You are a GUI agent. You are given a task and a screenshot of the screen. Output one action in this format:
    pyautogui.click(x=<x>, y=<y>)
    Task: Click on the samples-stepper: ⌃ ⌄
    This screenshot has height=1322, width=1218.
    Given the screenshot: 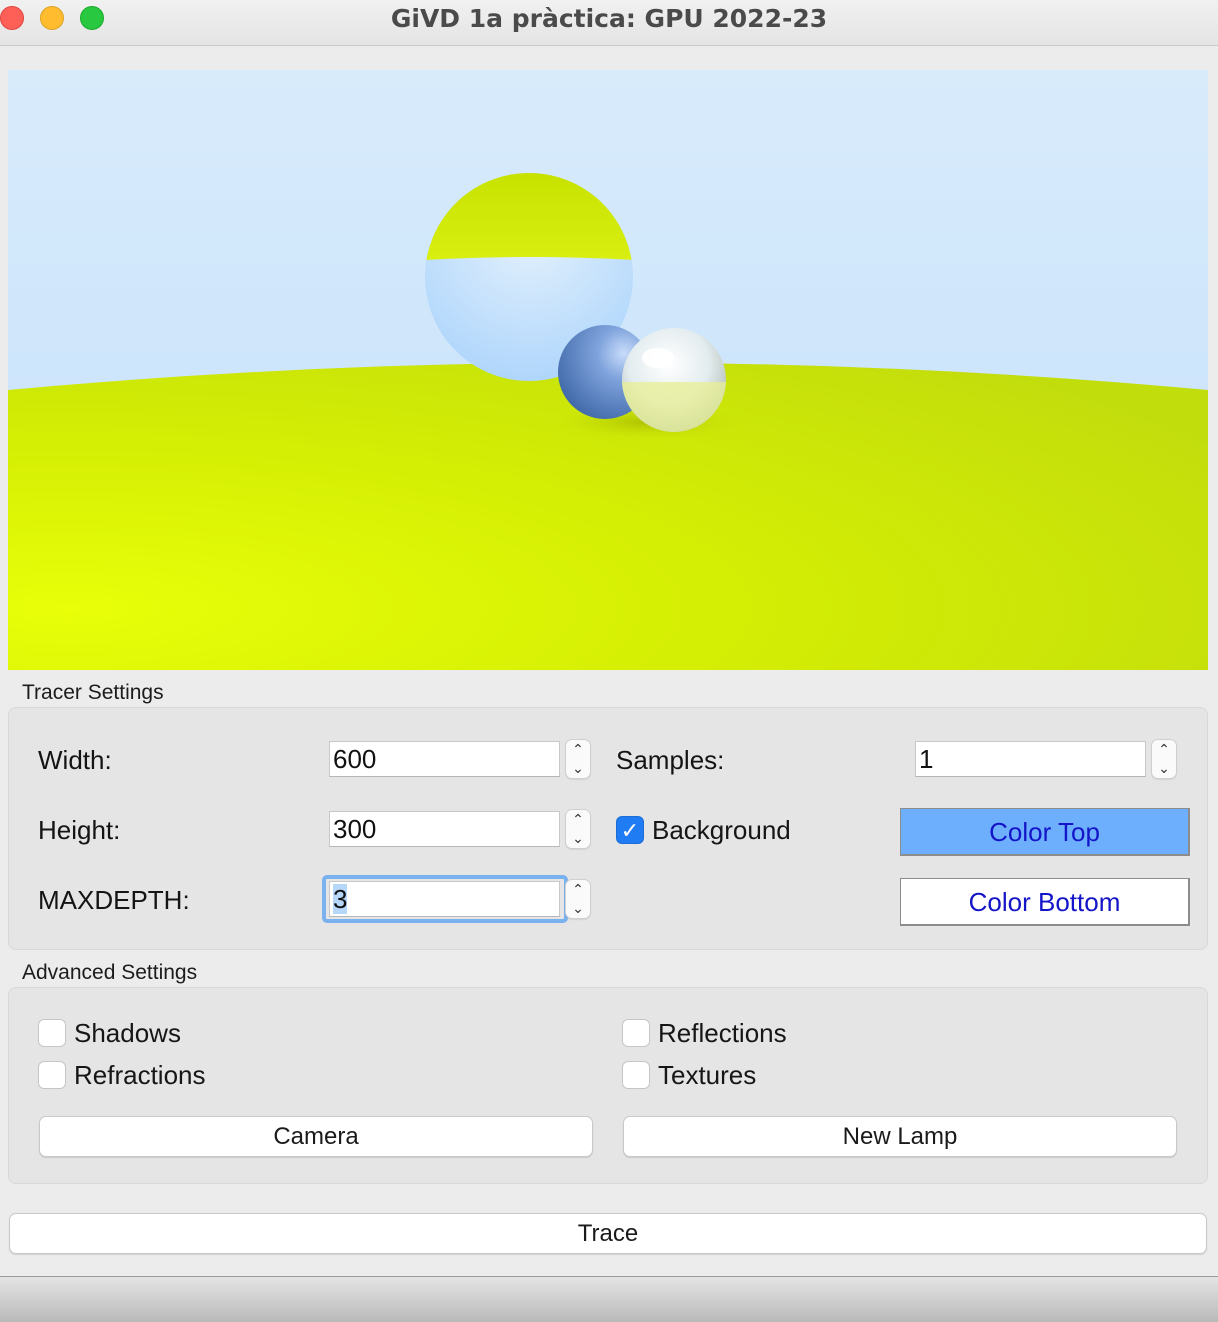 What is the action you would take?
    pyautogui.click(x=1164, y=759)
    